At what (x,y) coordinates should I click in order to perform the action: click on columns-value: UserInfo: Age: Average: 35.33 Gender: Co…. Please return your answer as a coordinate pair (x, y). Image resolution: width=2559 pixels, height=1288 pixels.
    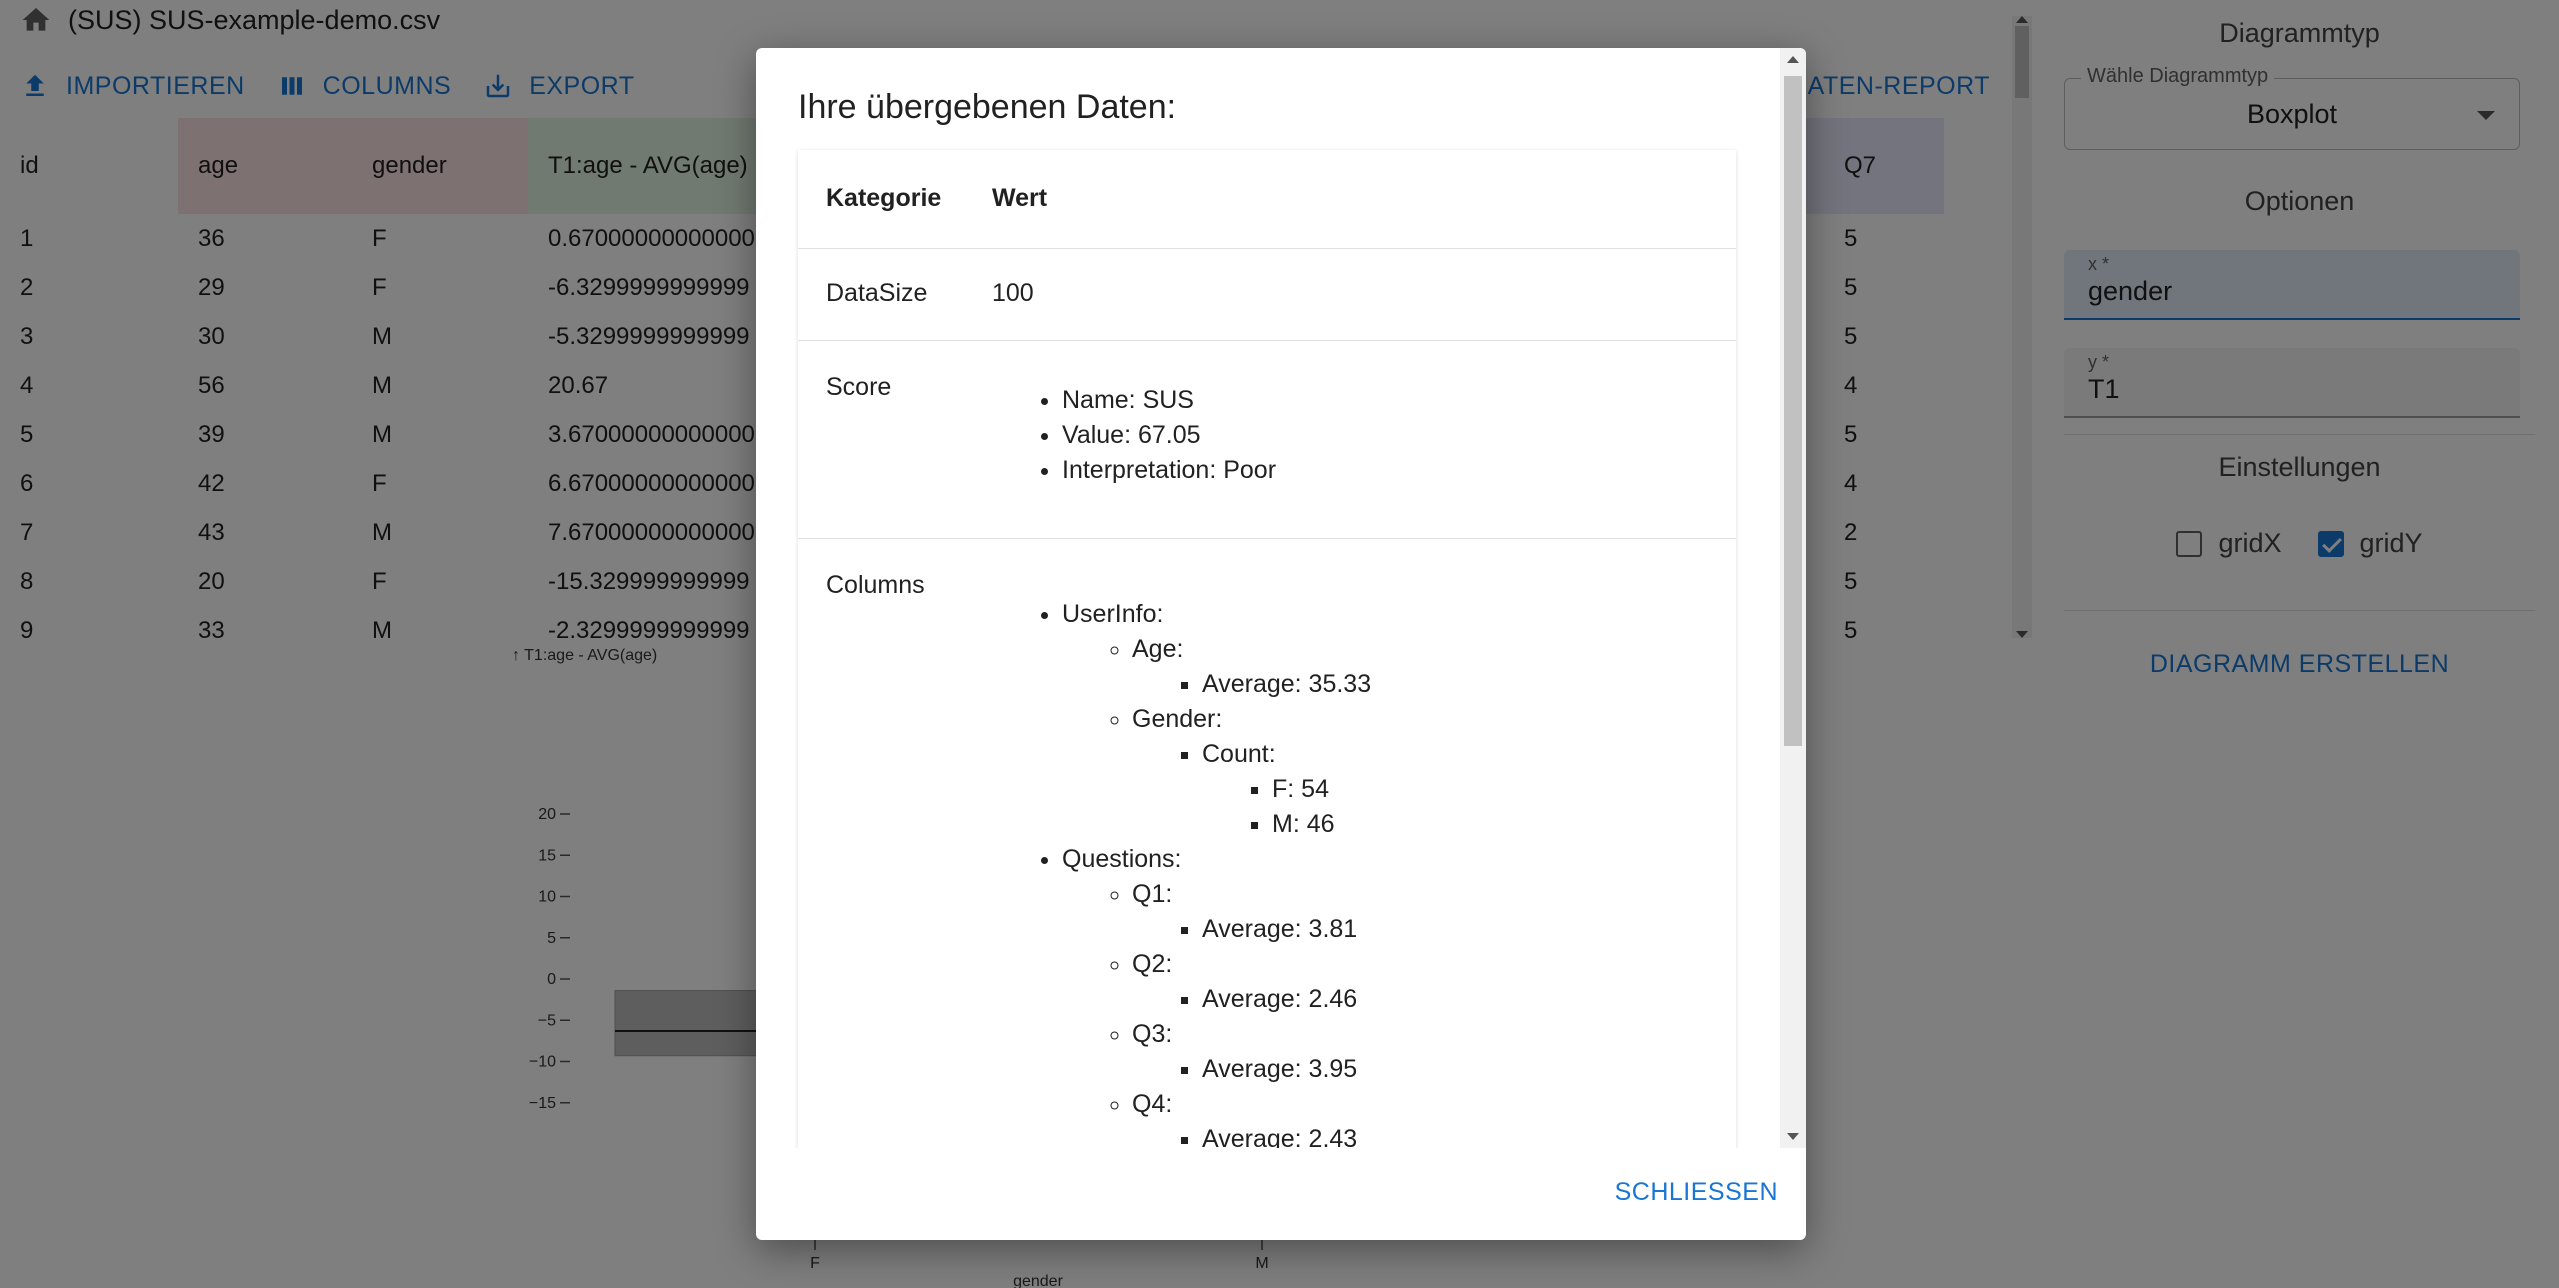
    Looking at the image, I should click on (1364, 843).